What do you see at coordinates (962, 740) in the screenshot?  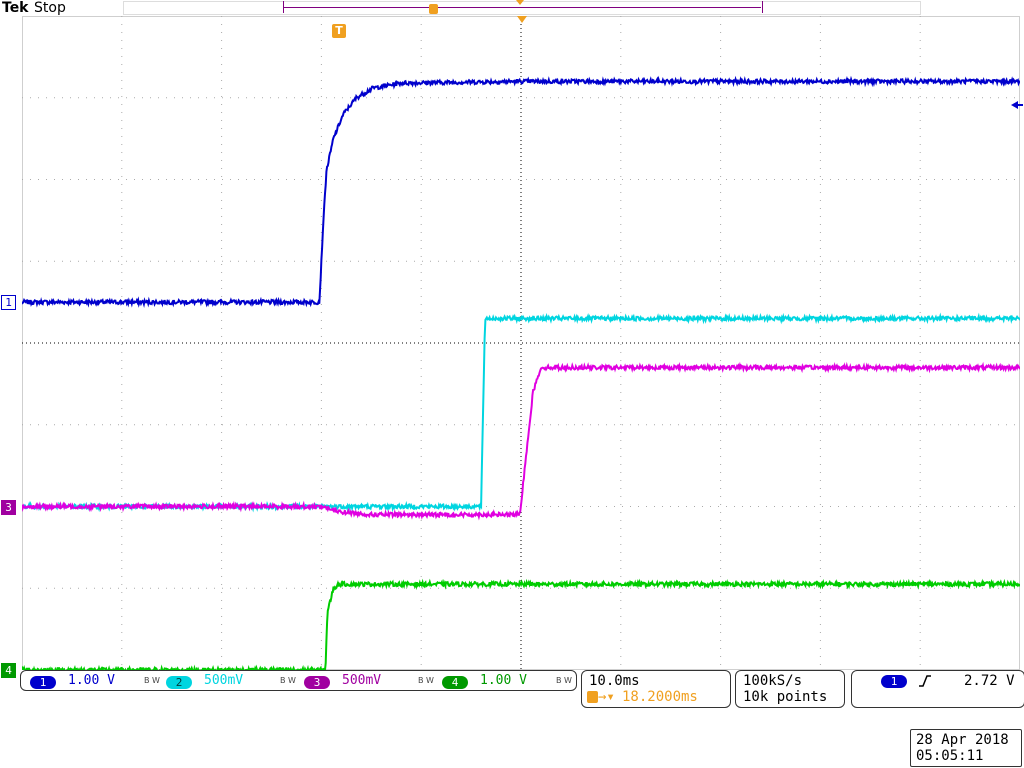 I see `date-readout: 28 Apr 2018` at bounding box center [962, 740].